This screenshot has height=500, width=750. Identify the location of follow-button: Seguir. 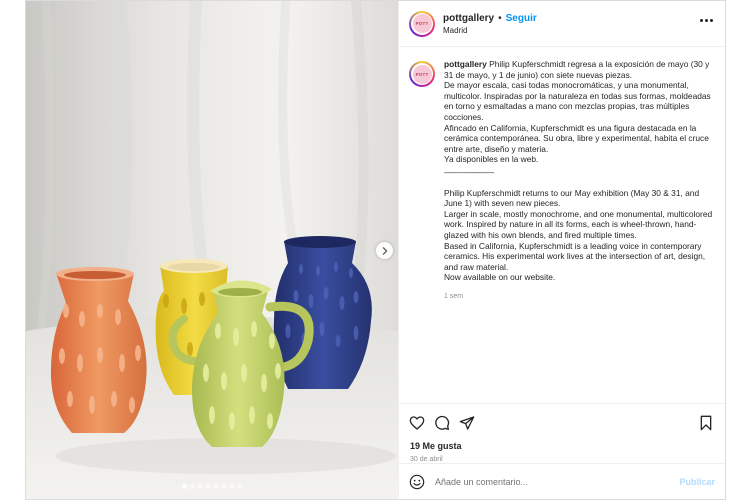
(521, 18).